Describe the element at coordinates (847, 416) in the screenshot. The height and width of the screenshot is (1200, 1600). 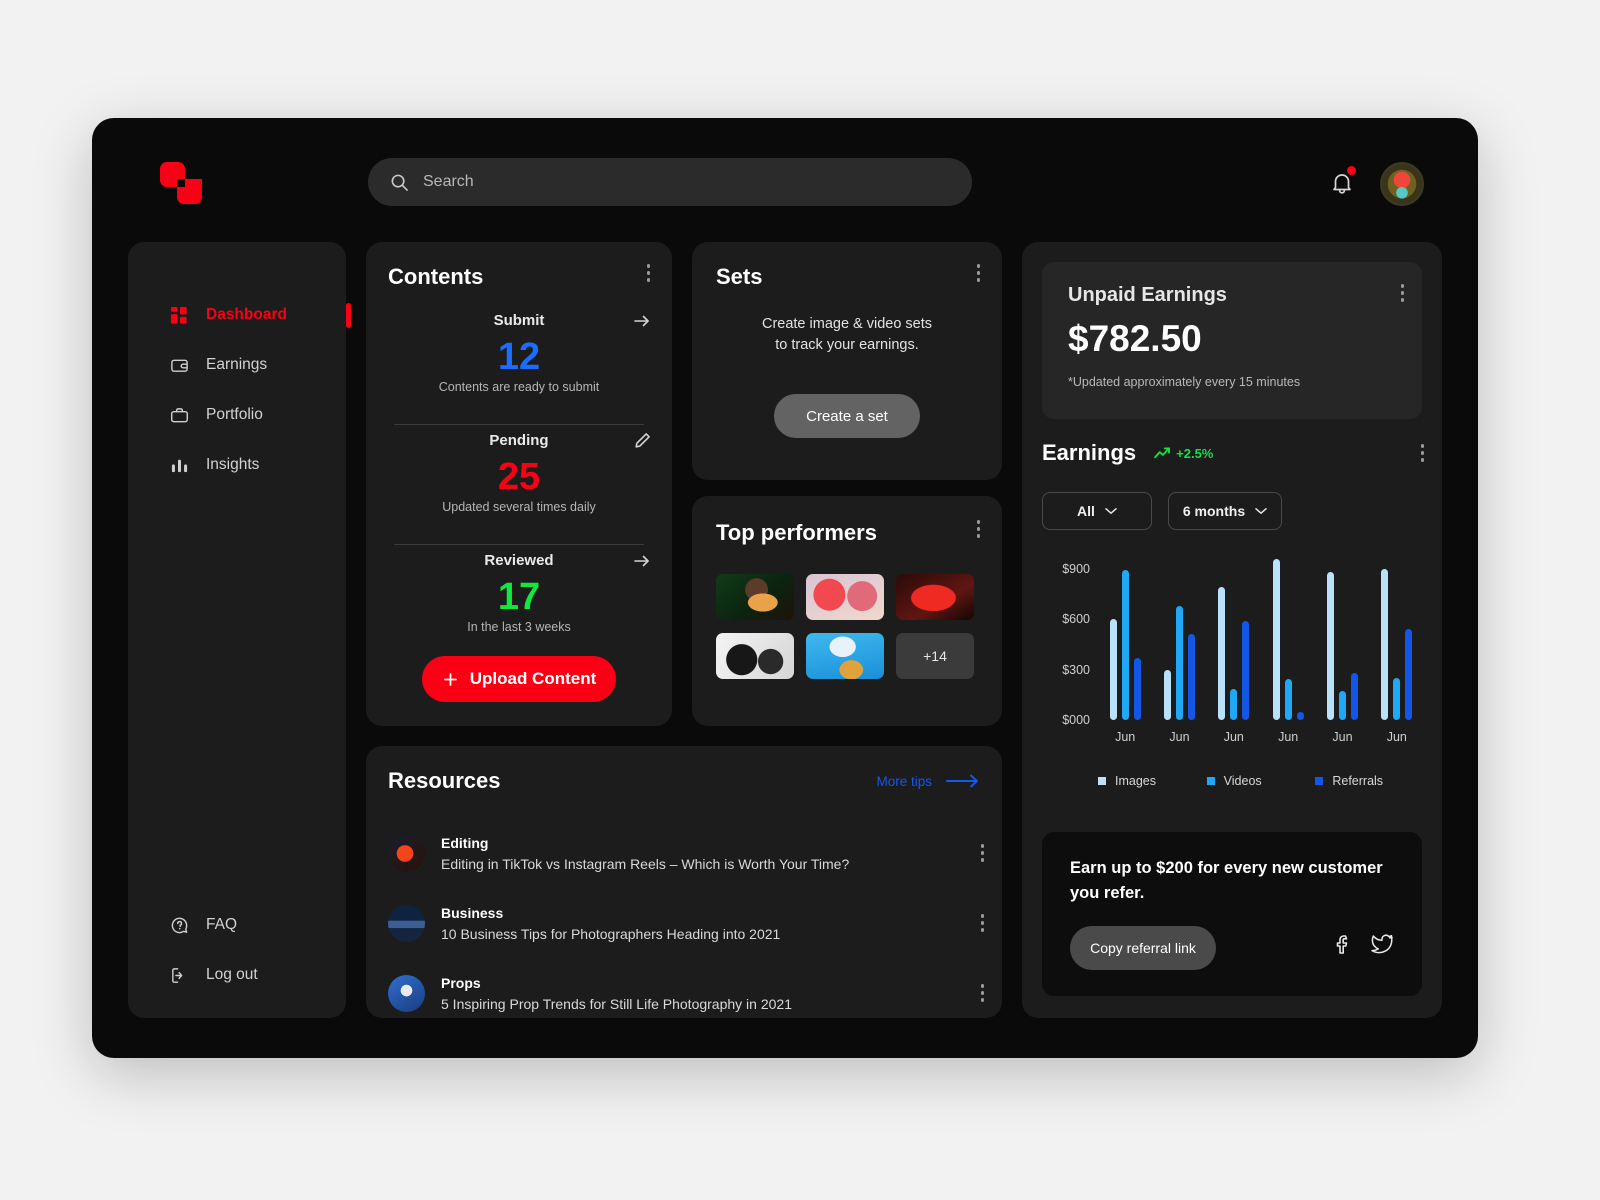
I see `create-set-button: Create a set` at that location.